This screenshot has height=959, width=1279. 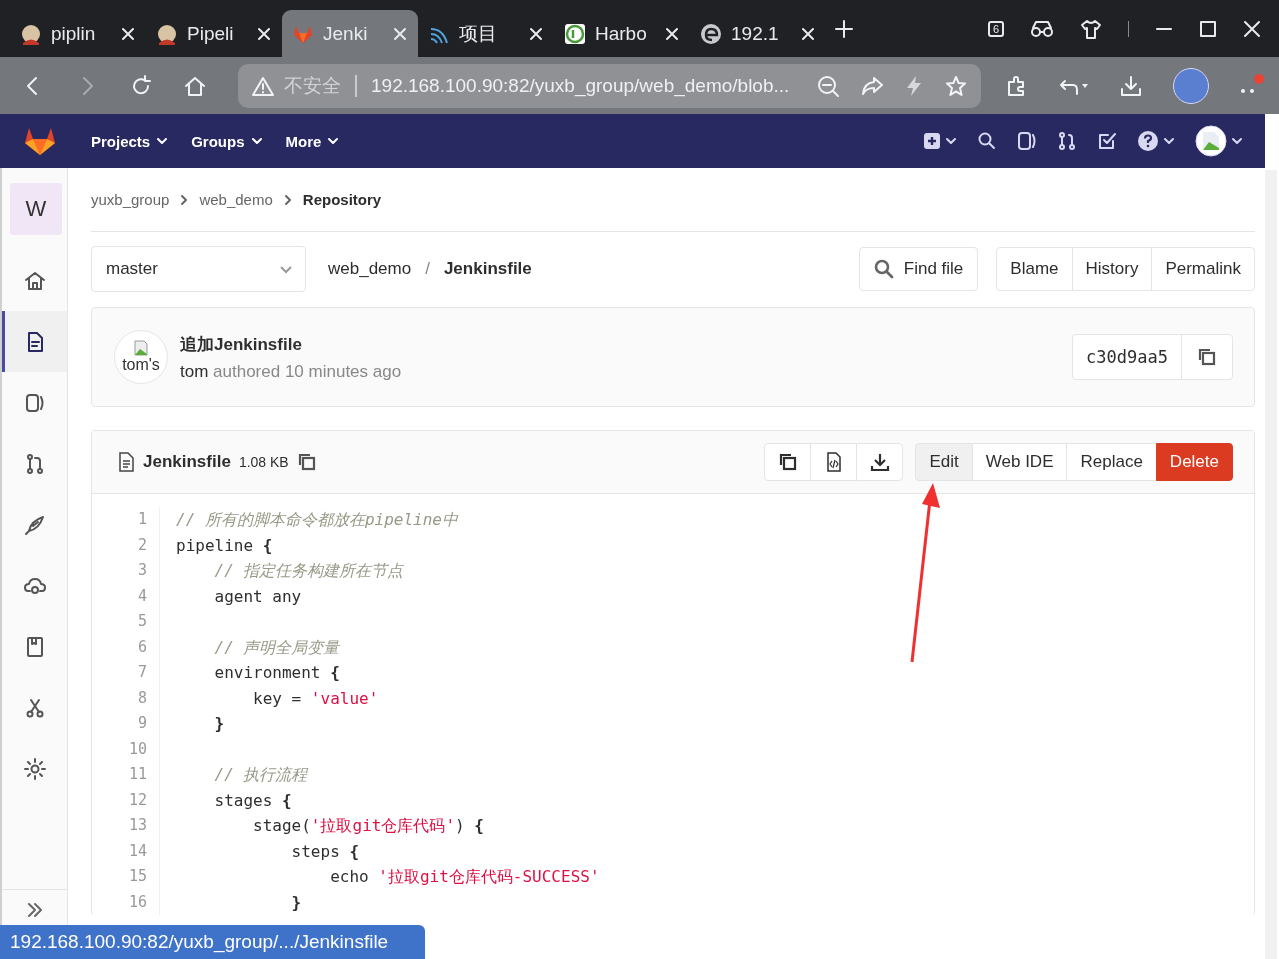 What do you see at coordinates (1203, 269) in the screenshot?
I see `history-button: Permalink` at bounding box center [1203, 269].